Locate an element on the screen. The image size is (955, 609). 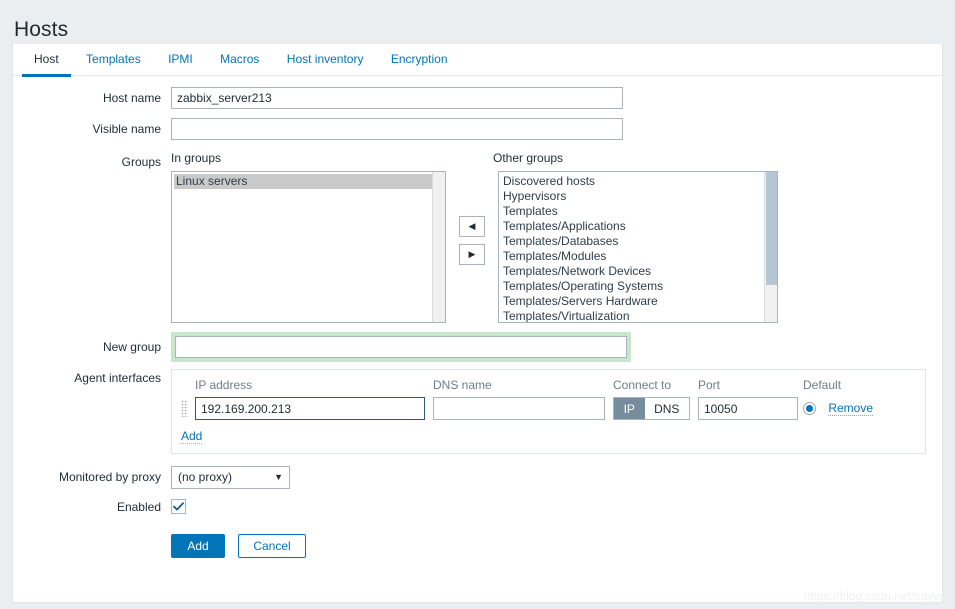
tab-host-inventory: Host inventory is located at coordinates (325, 59).